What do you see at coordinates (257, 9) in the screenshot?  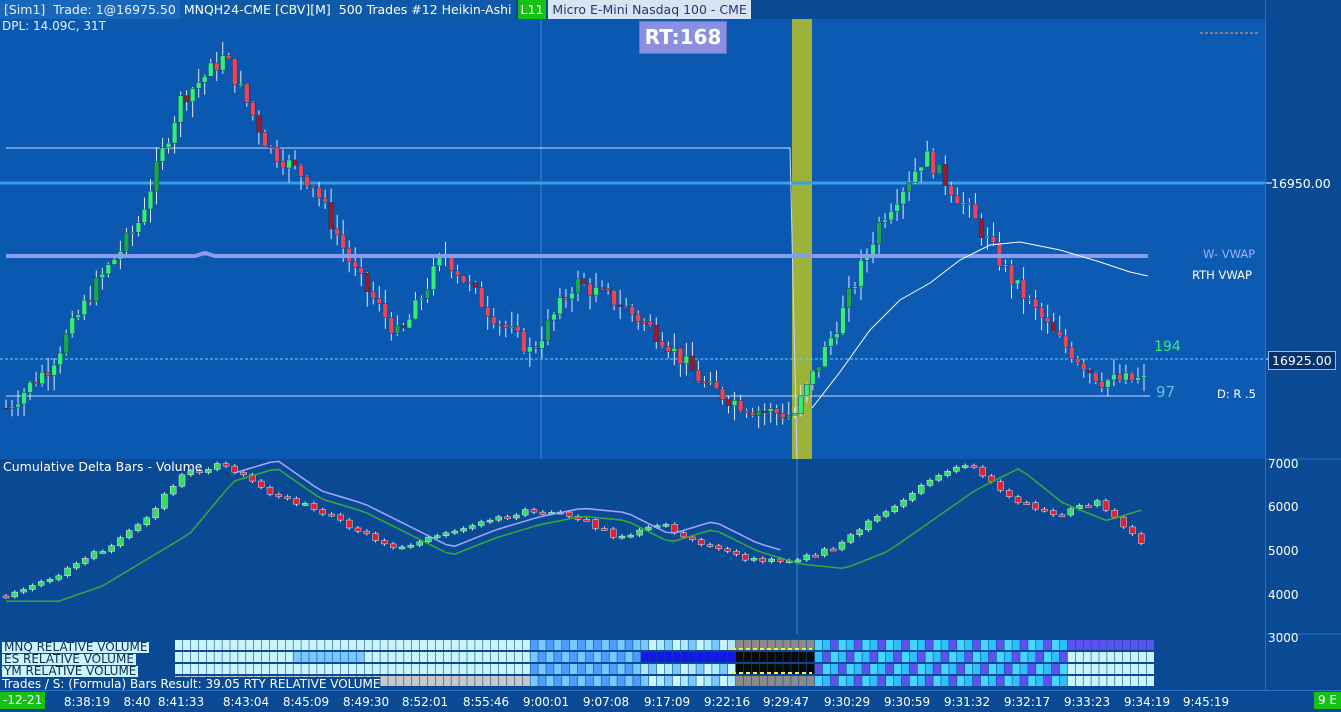 I see `symbol-label: MNQH24-CME [CBV][M]` at bounding box center [257, 9].